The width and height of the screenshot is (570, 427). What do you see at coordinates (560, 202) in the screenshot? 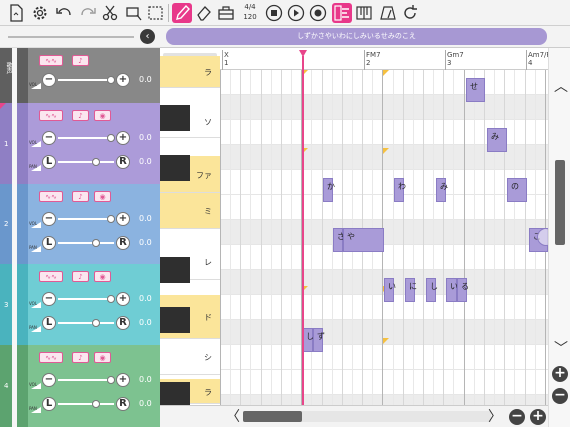
I see `vertical-scrollbar-thumb` at bounding box center [560, 202].